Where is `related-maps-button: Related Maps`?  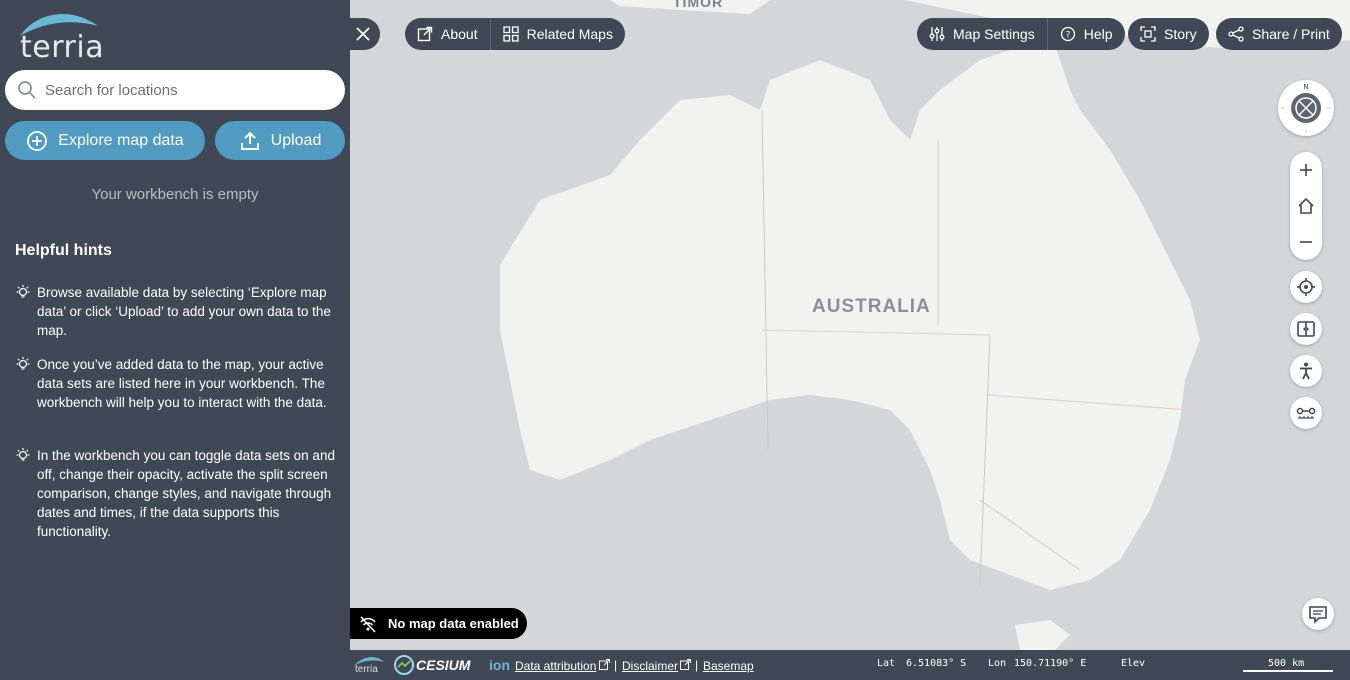 related-maps-button: Related Maps is located at coordinates (558, 34).